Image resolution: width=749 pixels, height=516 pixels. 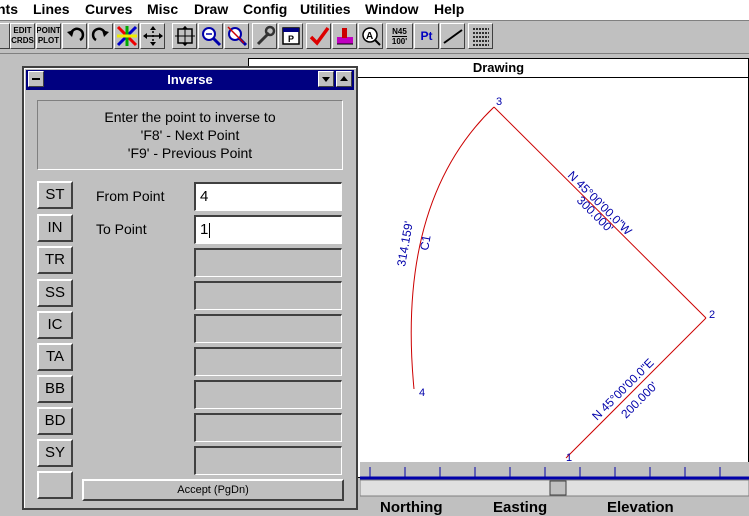 I want to click on color-button, so click(x=126, y=36).